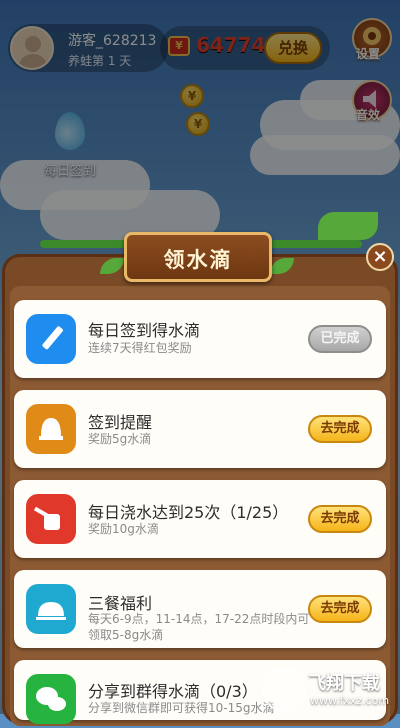  What do you see at coordinates (284, 690) in the screenshot?
I see `watermark-logo-icon` at bounding box center [284, 690].